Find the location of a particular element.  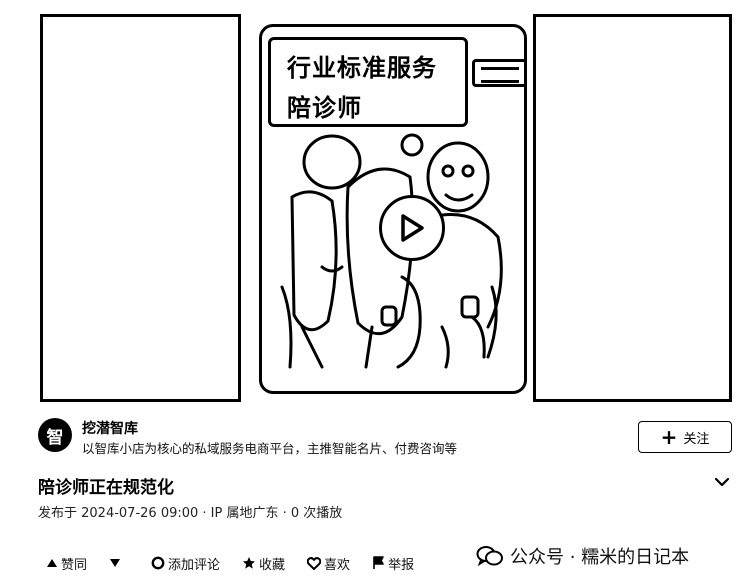

collect-button: 收藏 is located at coordinates (263, 563).